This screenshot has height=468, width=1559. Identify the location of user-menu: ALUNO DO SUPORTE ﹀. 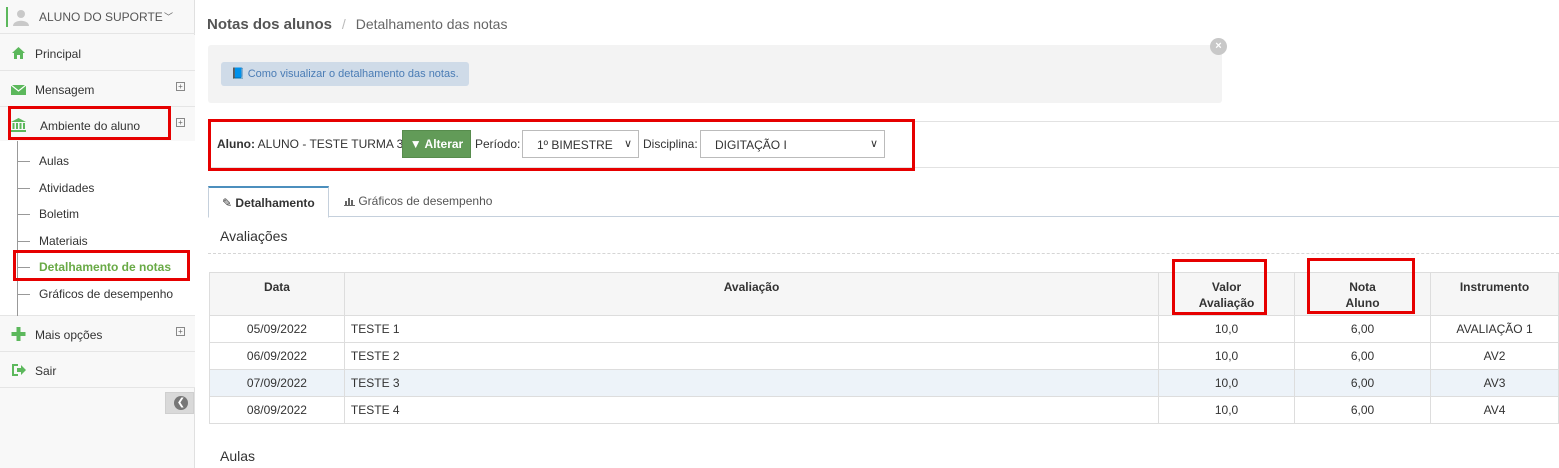
(97, 17).